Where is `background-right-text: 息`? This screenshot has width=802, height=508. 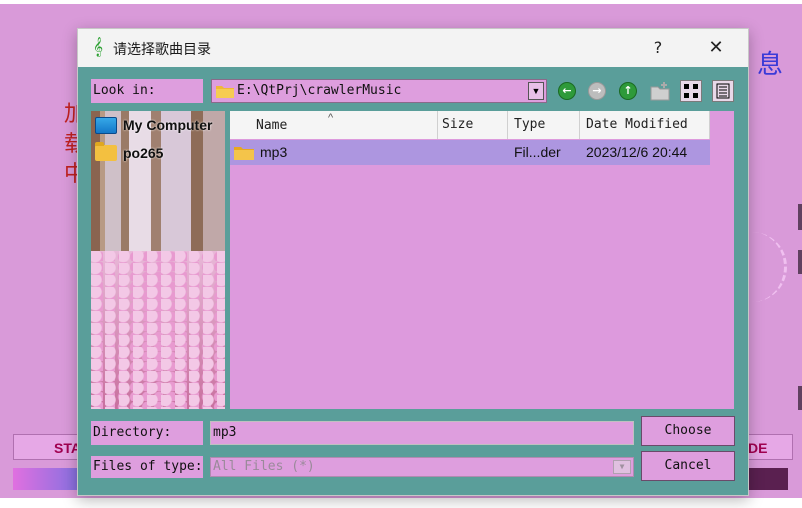
background-right-text: 息 is located at coordinates (770, 65).